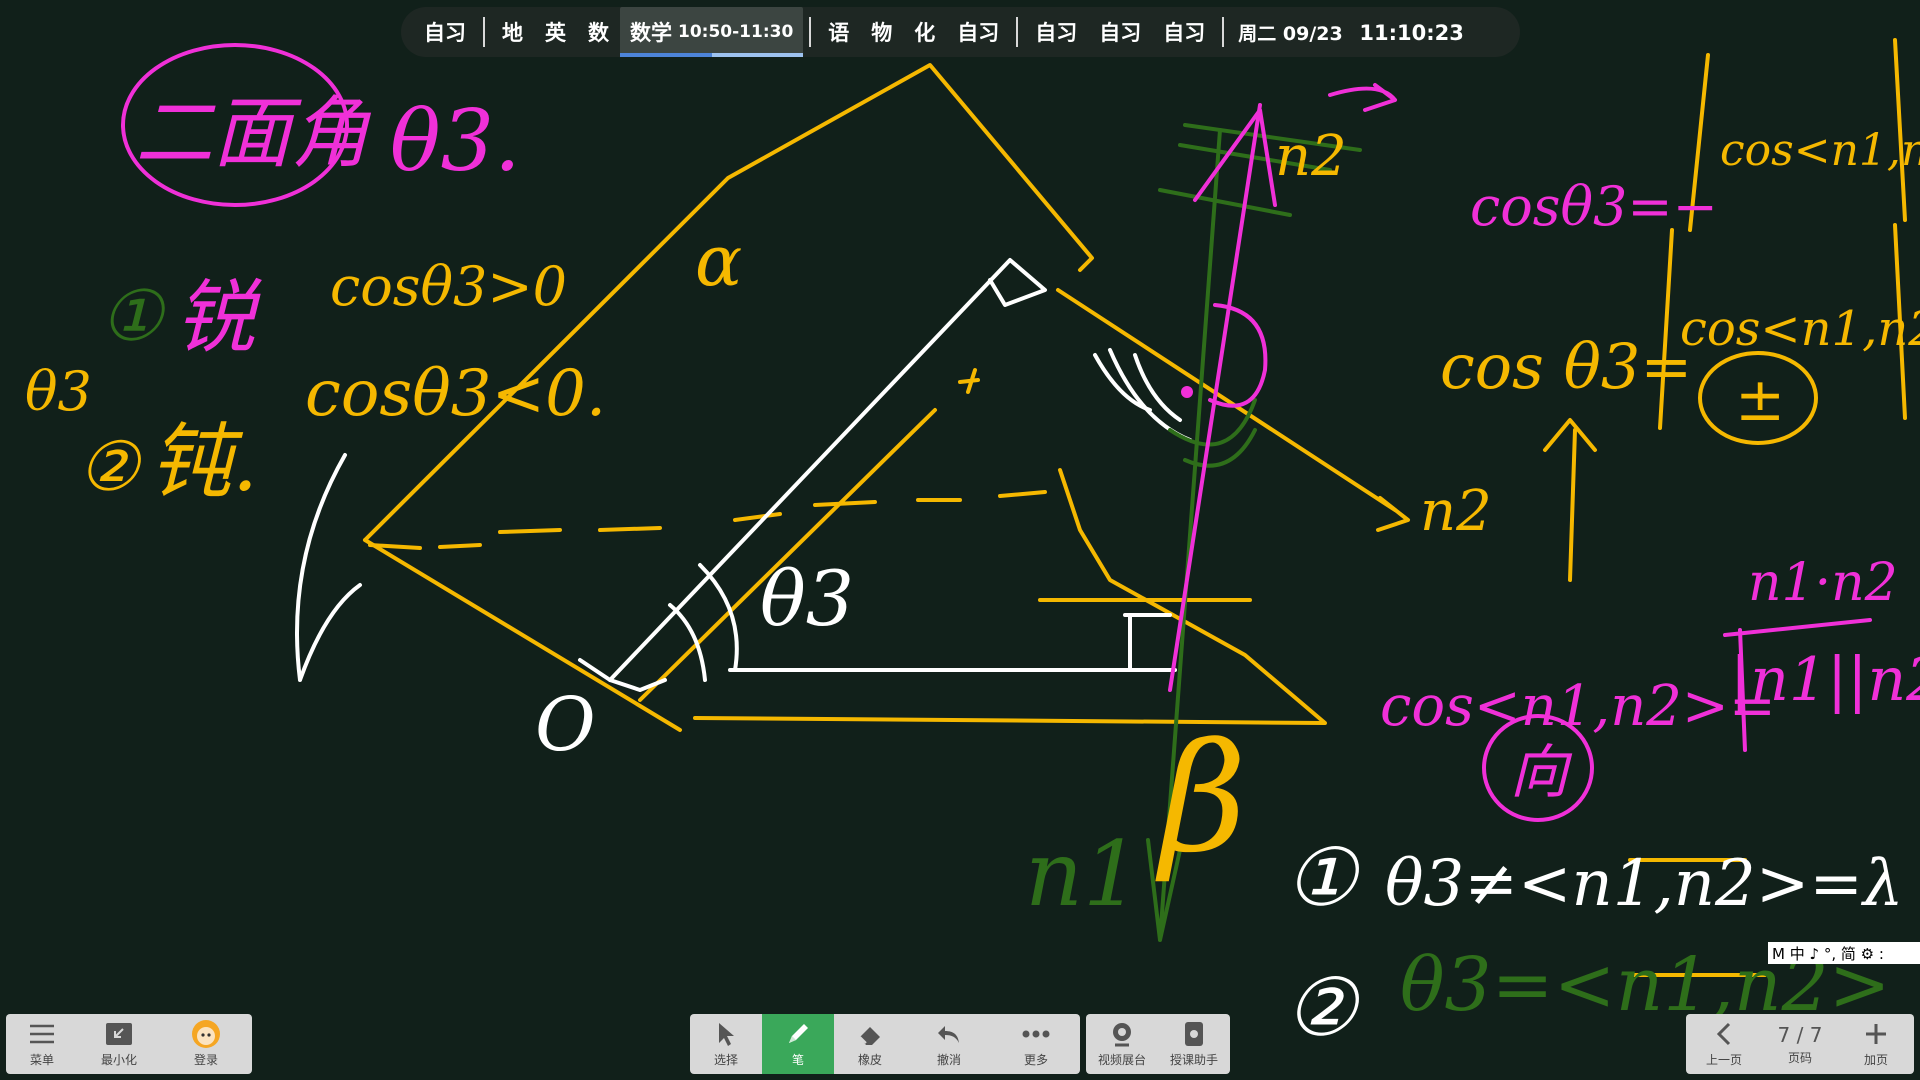  What do you see at coordinates (1799, 1057) in the screenshot?
I see `page-label: 页码` at bounding box center [1799, 1057].